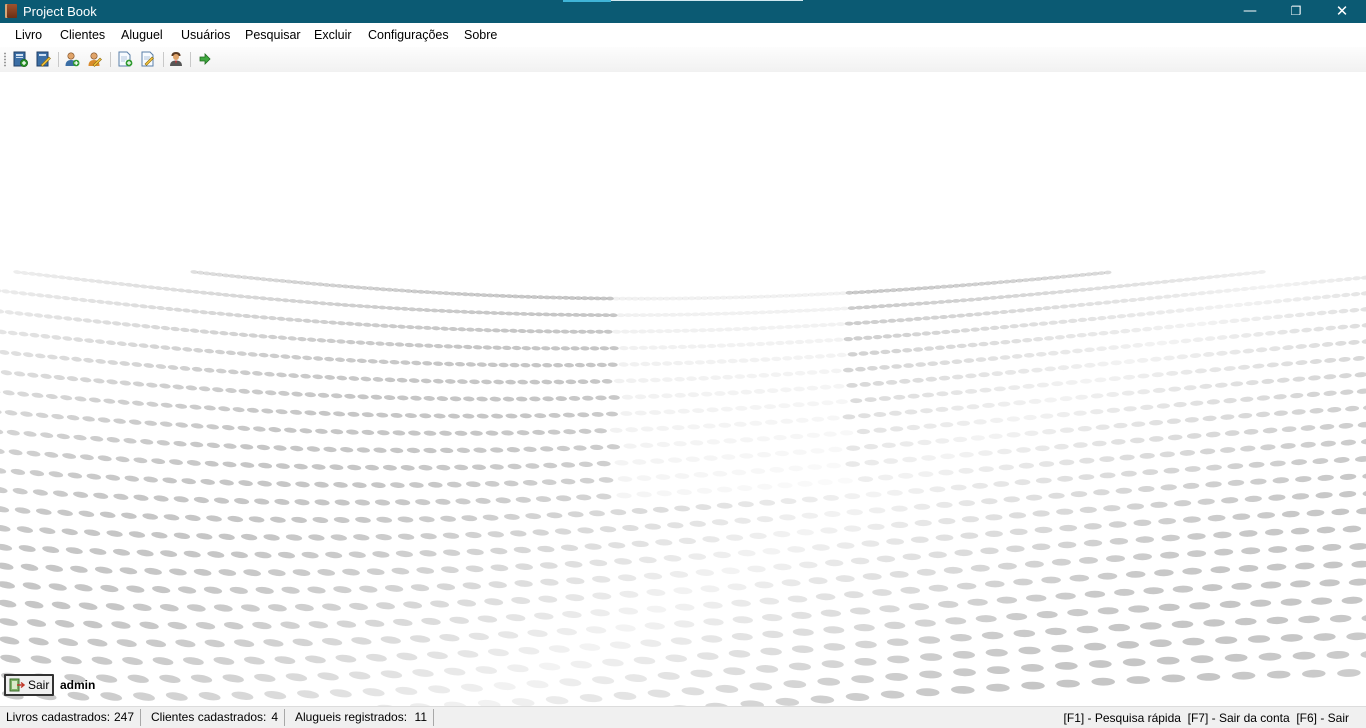 The image size is (1366, 728). Describe the element at coordinates (480, 35) in the screenshot. I see `menu-sobre: Sobre` at that location.